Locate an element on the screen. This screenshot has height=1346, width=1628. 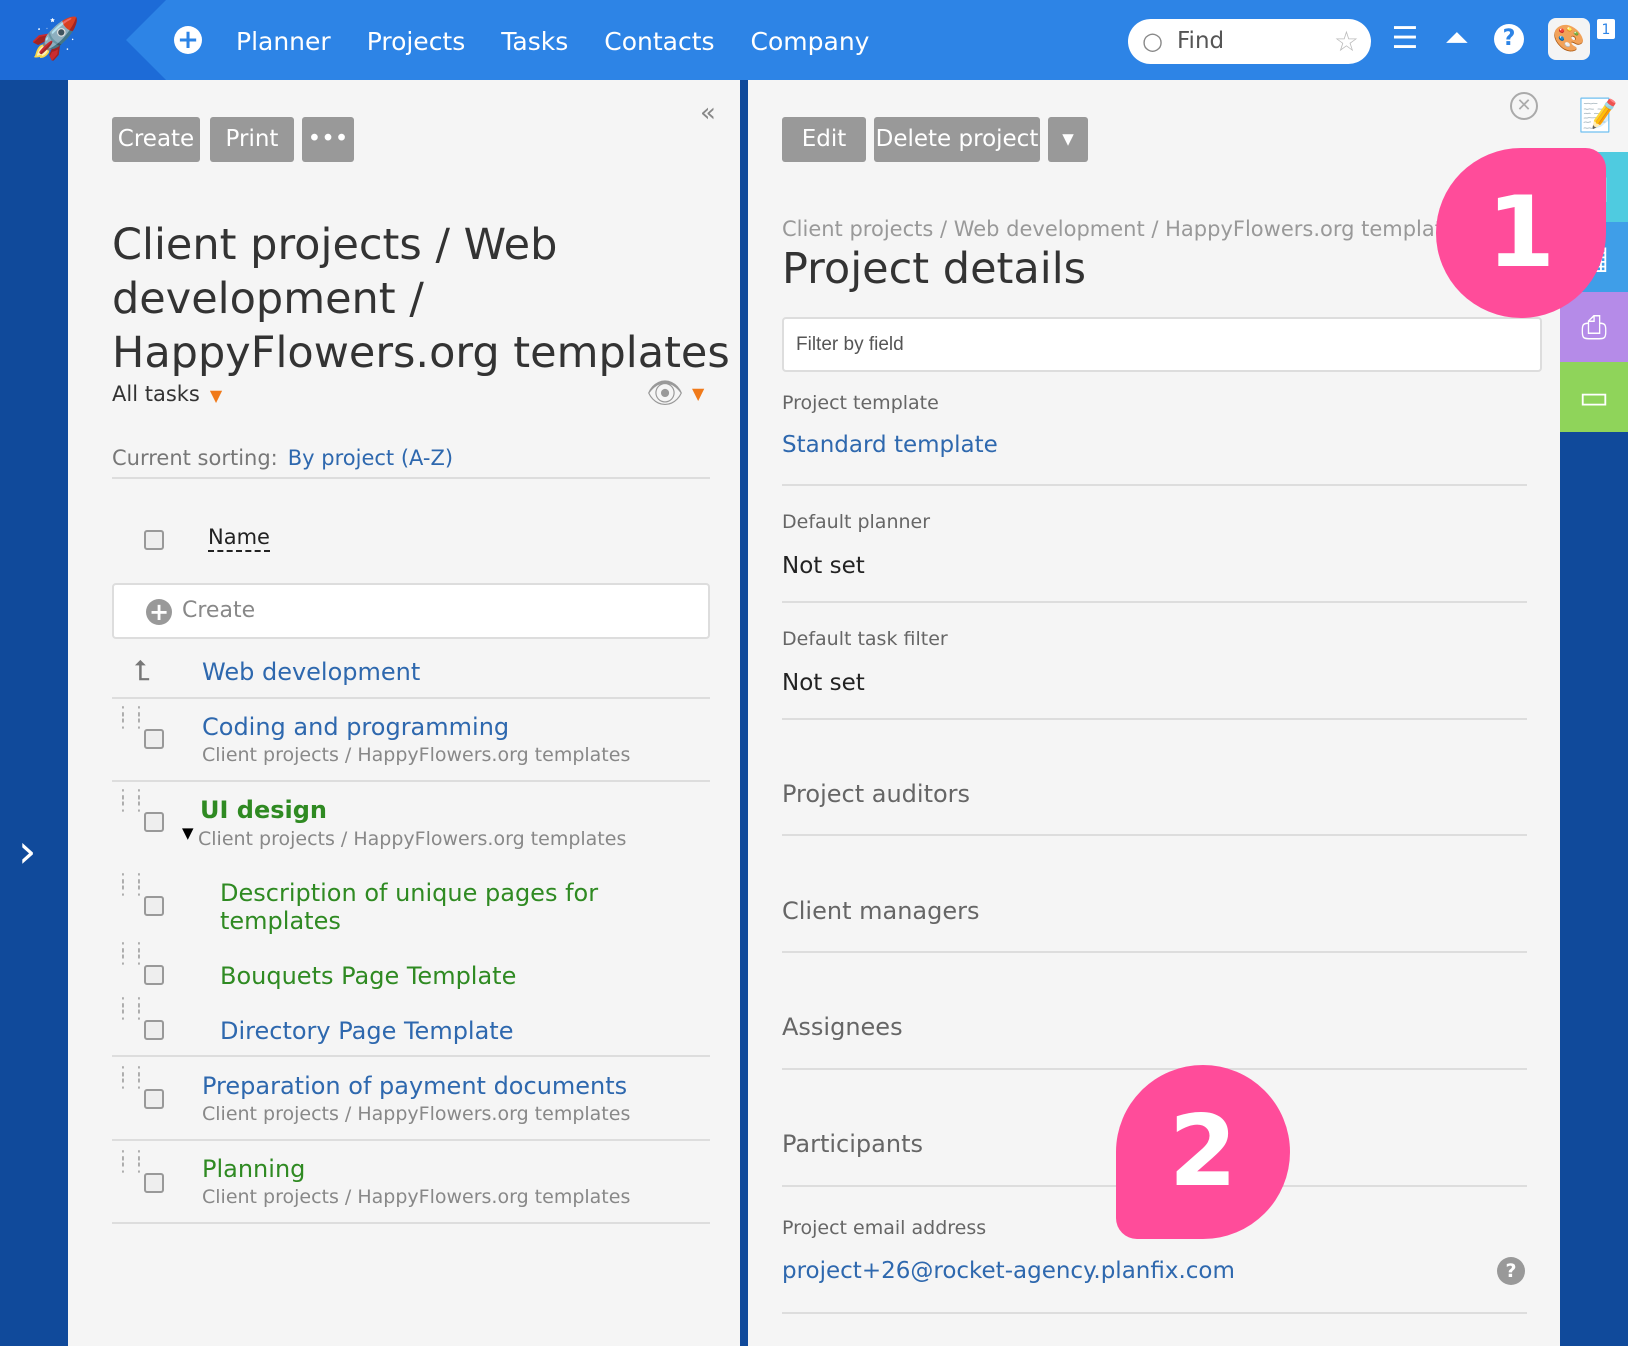
section-participants: Participants is located at coordinates (852, 1144).